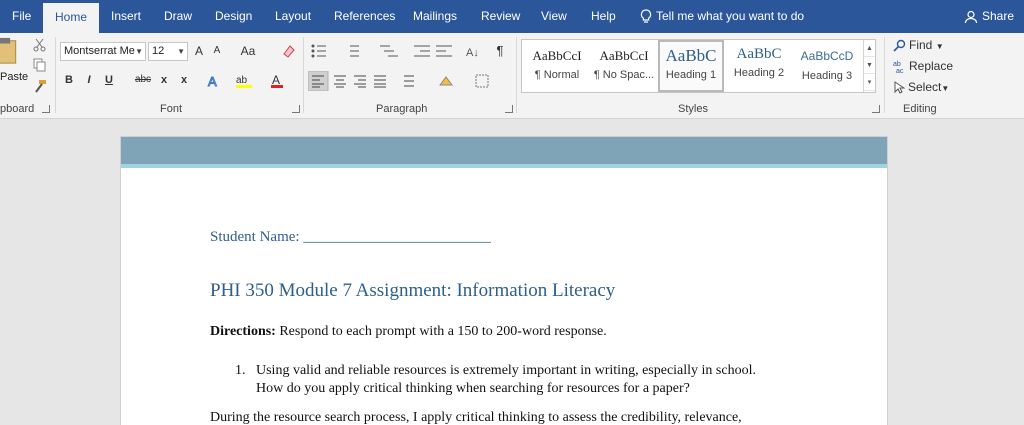 This screenshot has width=1024, height=425. I want to click on subscript-button: x, so click(164, 80).